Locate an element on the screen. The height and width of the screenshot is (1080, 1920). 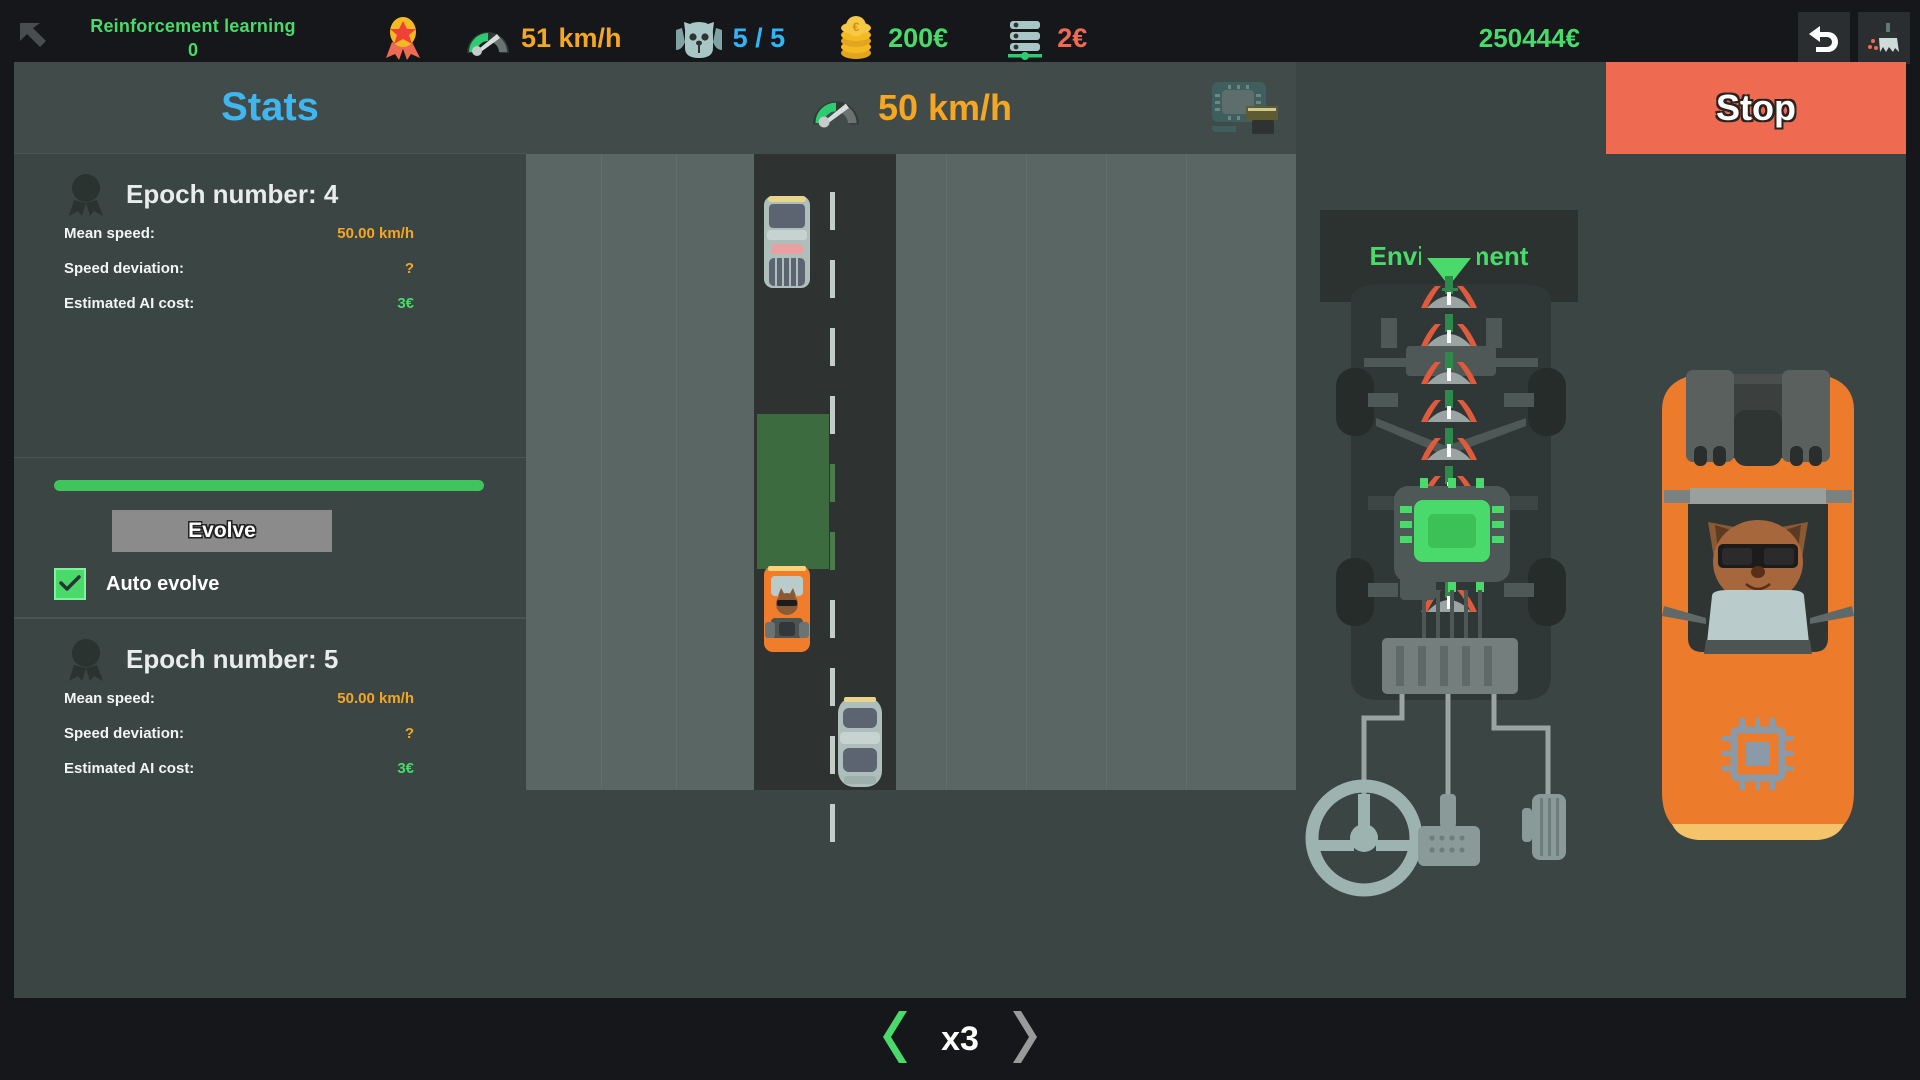
computer-chip-button is located at coordinates (1244, 111).